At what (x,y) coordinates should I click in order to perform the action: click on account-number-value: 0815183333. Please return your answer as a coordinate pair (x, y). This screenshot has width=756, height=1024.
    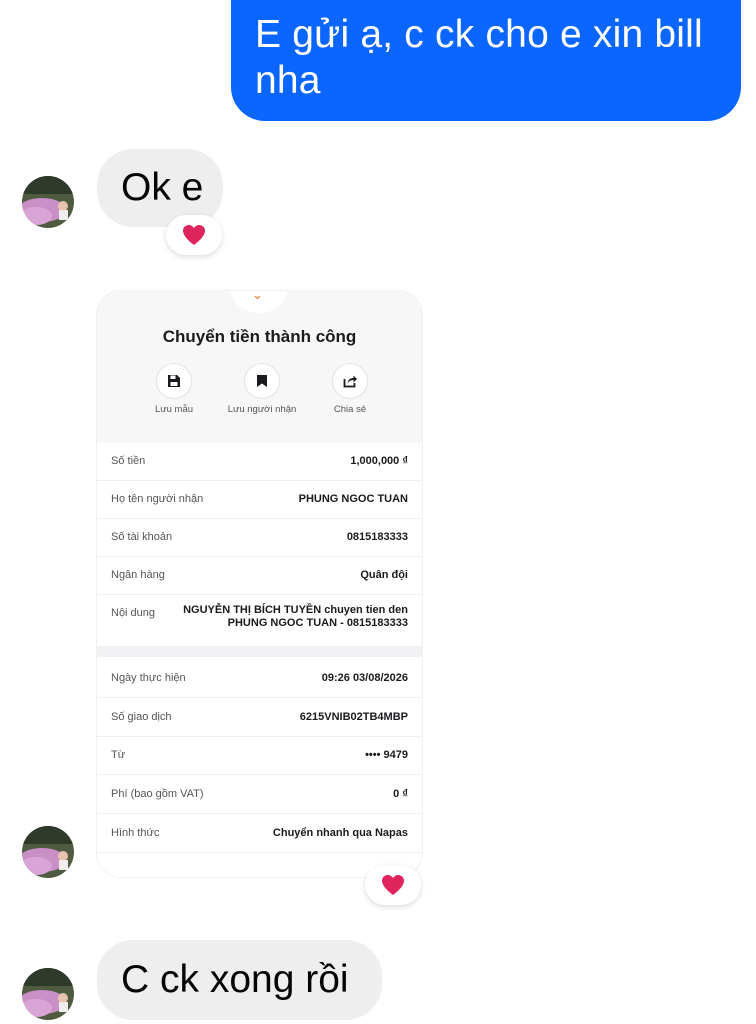
    Looking at the image, I should click on (377, 537).